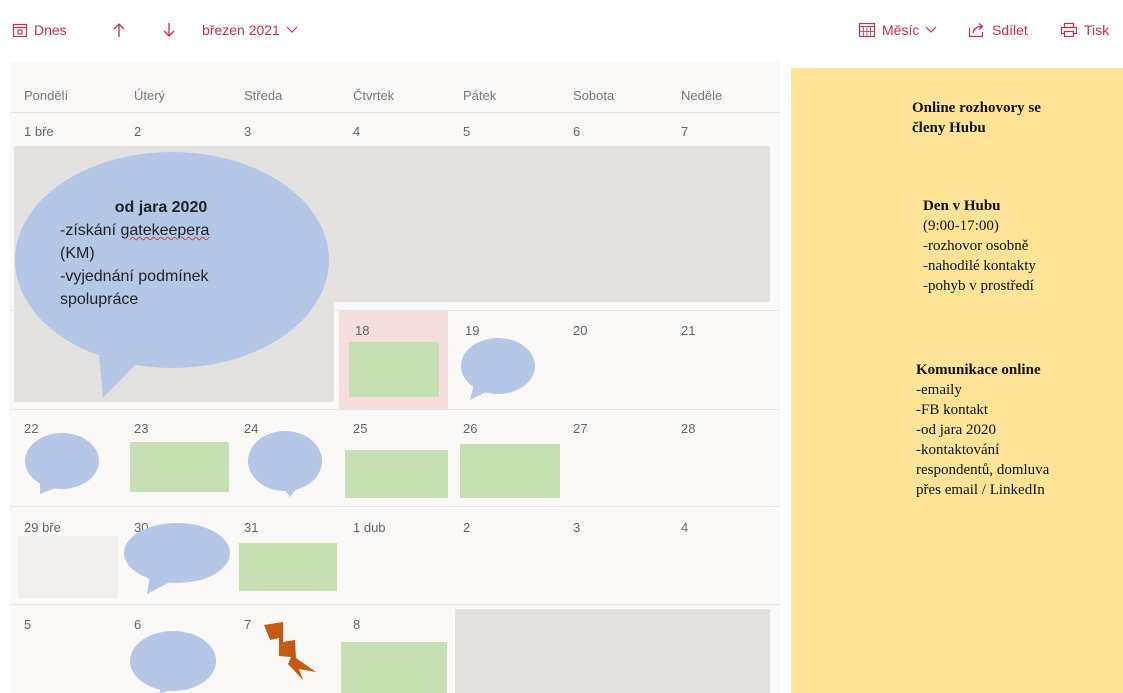  Describe the element at coordinates (983, 470) in the screenshot. I see `legend-line: respondentů, domluva` at that location.